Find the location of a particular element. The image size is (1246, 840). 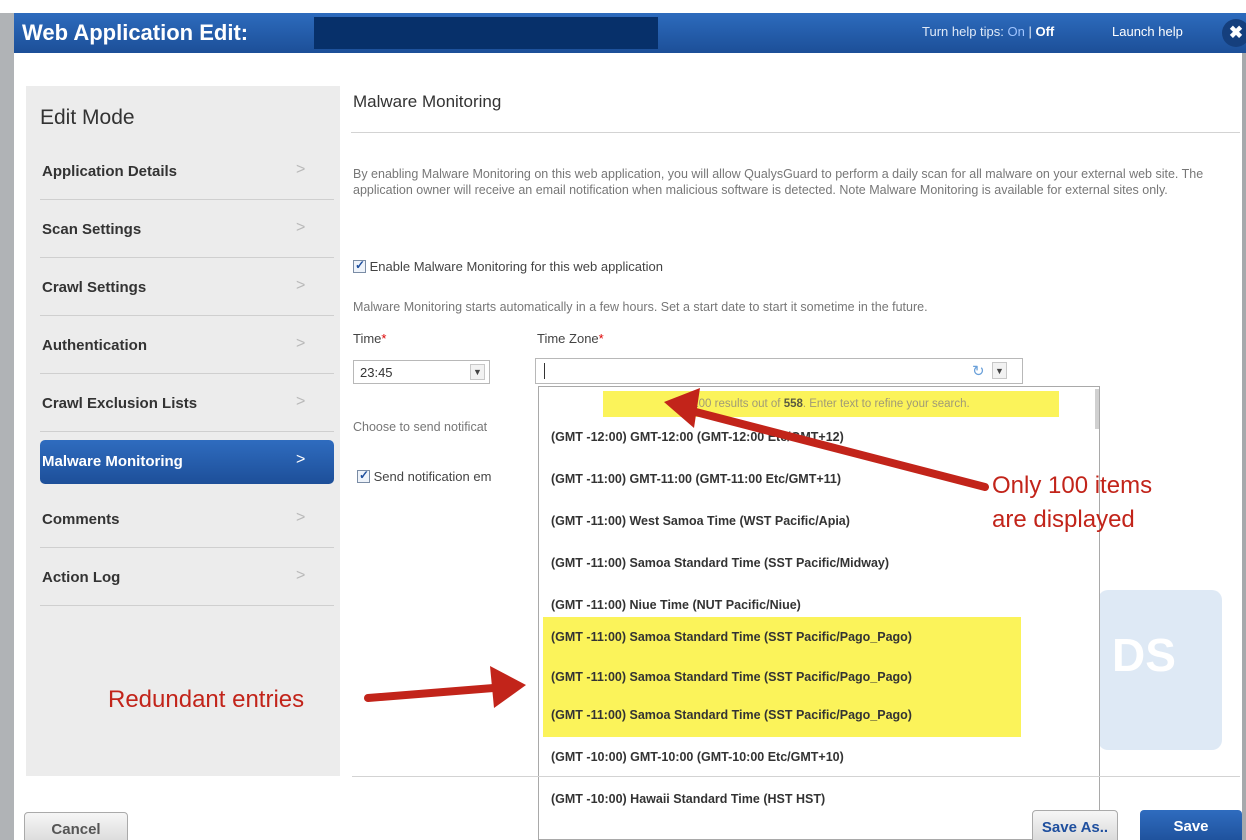

sidebar-heading: Edit Mode is located at coordinates (87, 117).